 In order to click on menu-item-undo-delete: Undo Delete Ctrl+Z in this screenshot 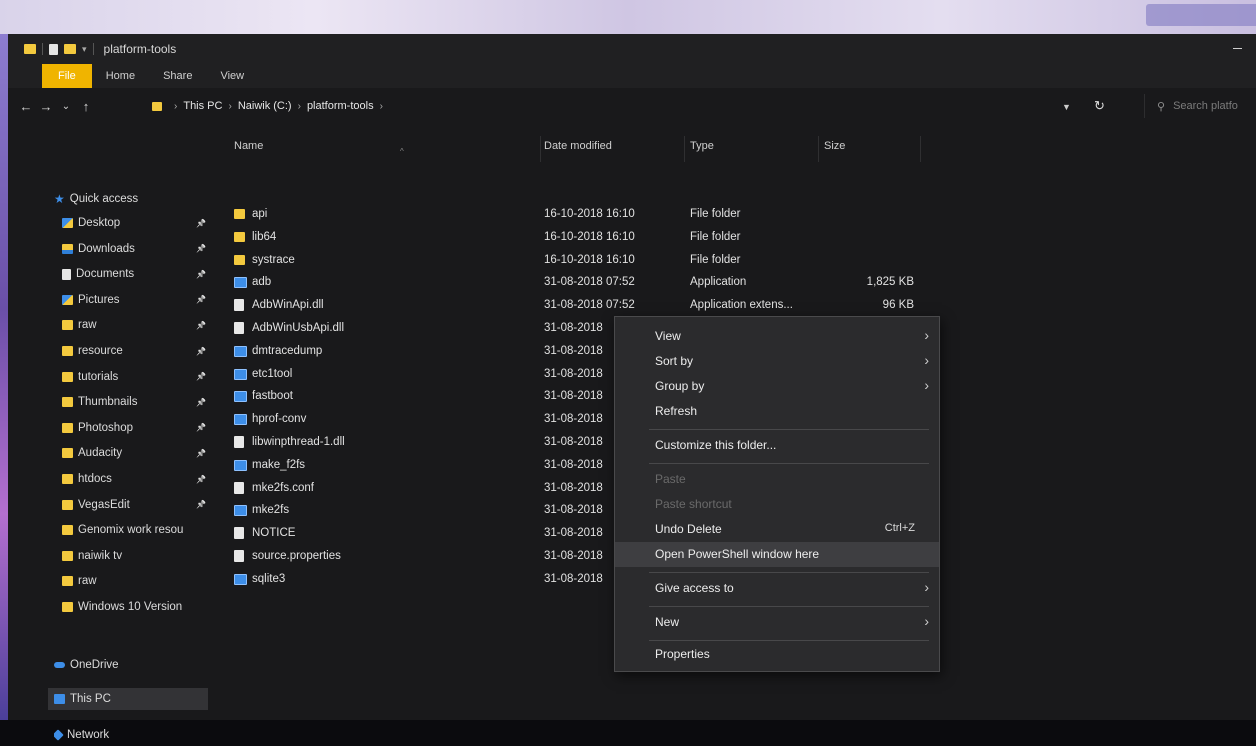, I will do `click(777, 529)`.